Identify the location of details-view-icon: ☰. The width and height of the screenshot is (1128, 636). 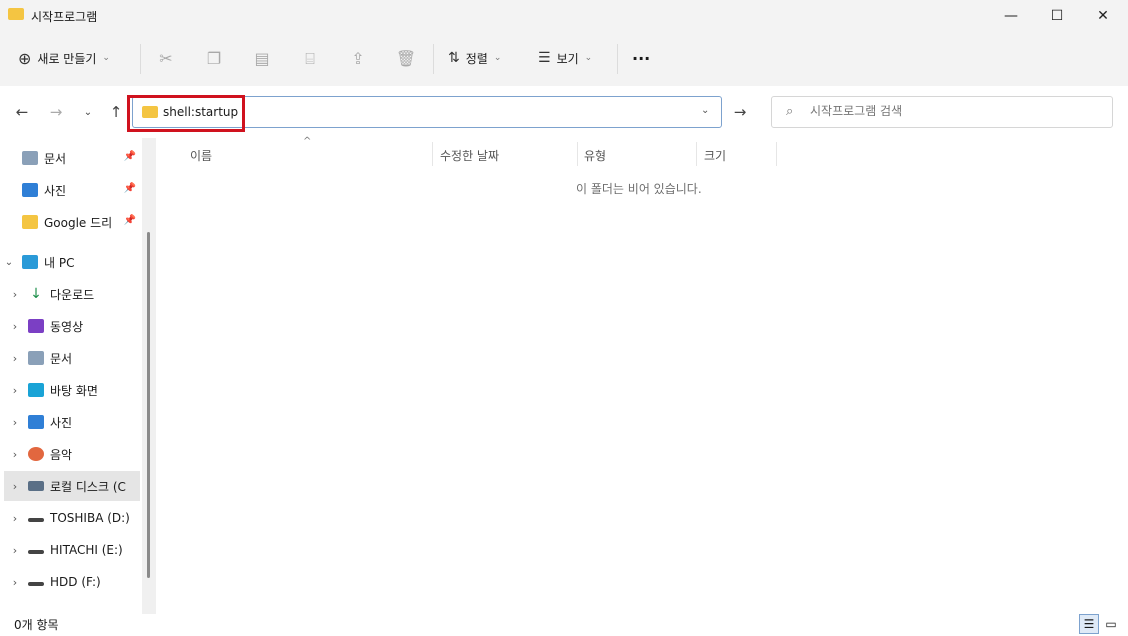
(1089, 624).